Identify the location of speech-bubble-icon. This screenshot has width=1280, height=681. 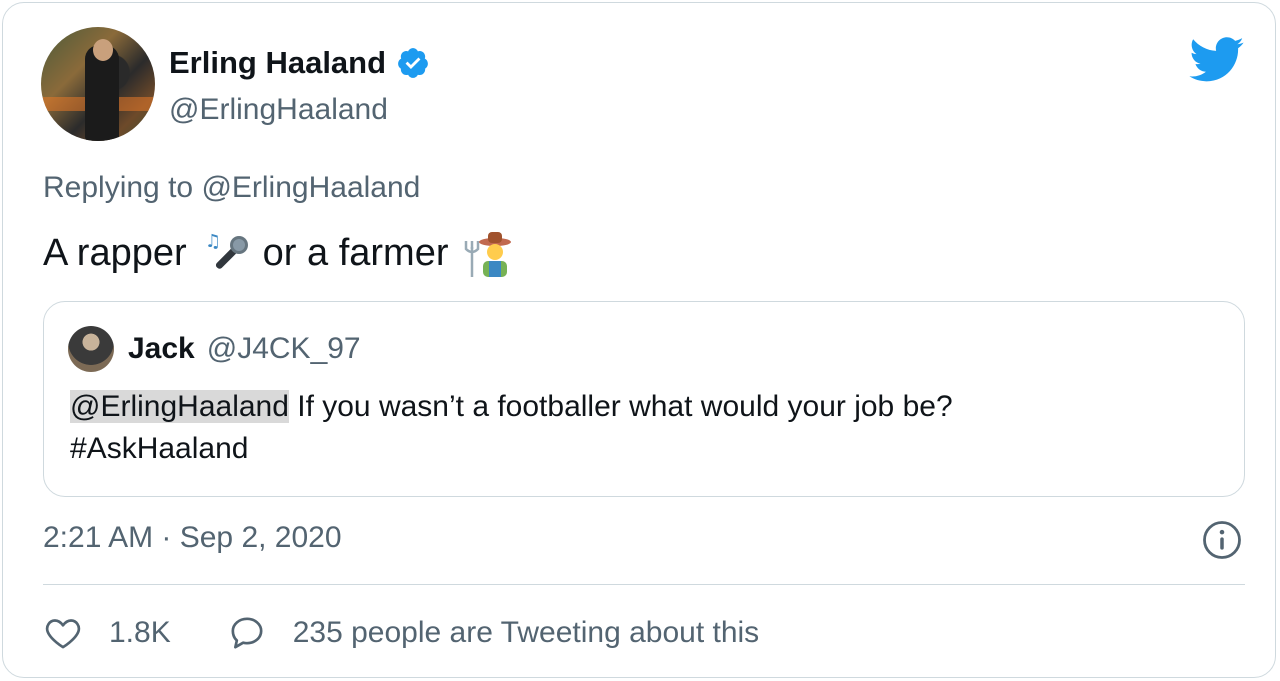
(247, 633).